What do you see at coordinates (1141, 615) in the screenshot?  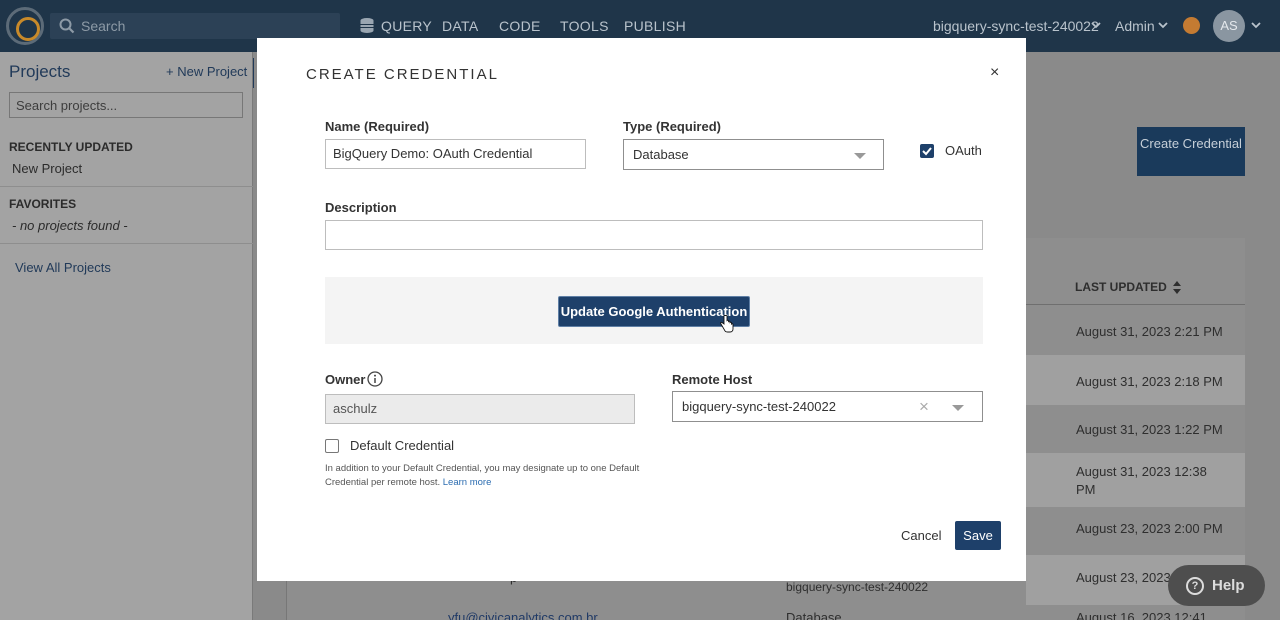 I see `table-cell-date: August 16, 2023 12:41` at bounding box center [1141, 615].